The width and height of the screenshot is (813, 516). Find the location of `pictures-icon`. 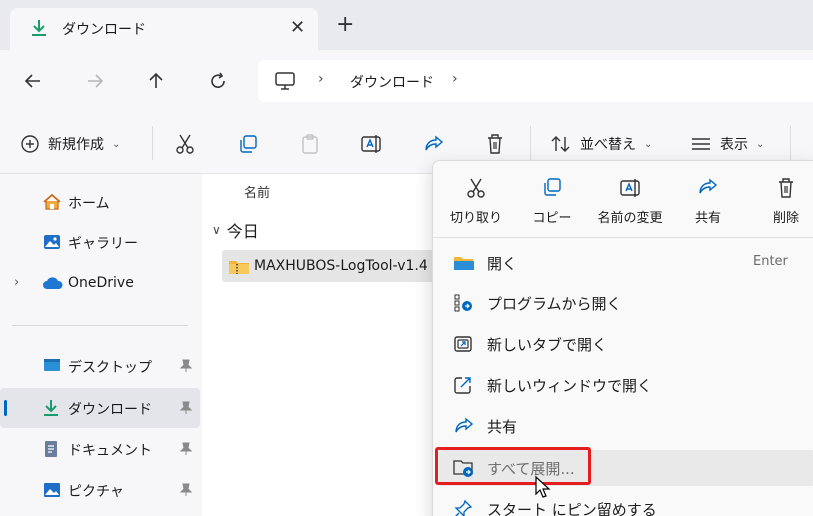

pictures-icon is located at coordinates (52, 492).